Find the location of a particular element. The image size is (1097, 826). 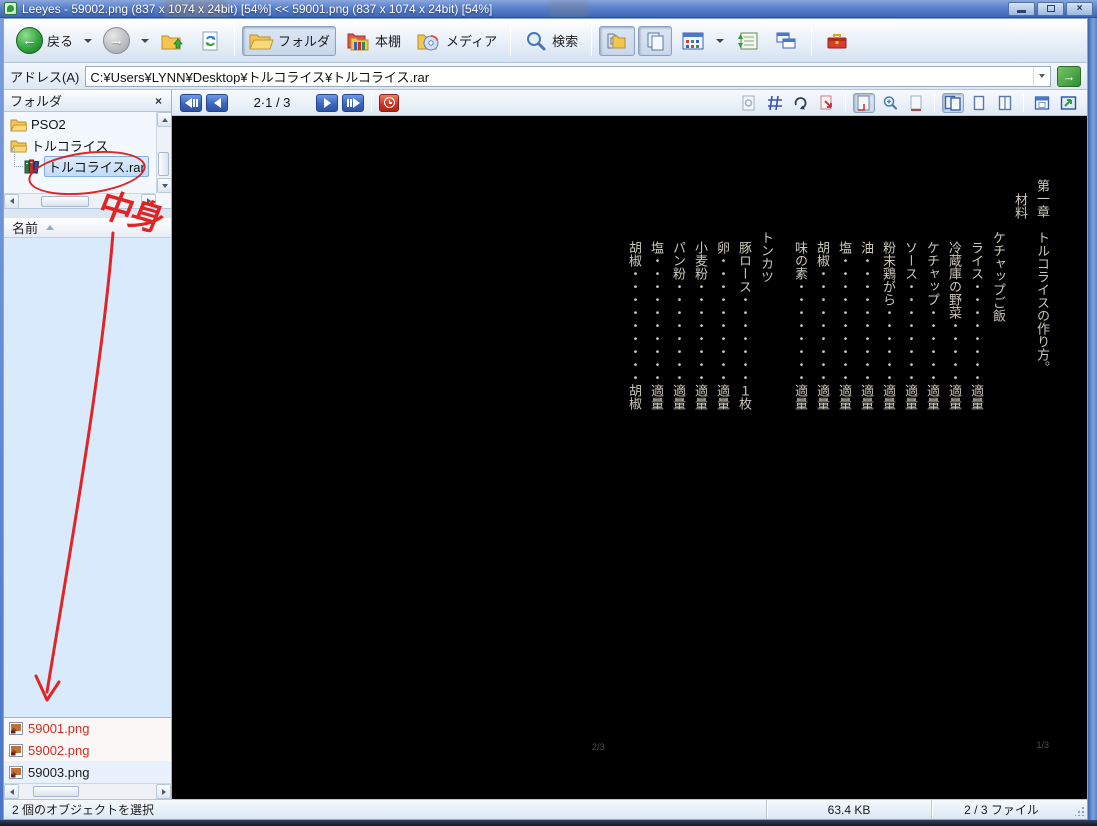

tree-item-torukoraisu-rar: トルコライス.rar is located at coordinates (80, 162).